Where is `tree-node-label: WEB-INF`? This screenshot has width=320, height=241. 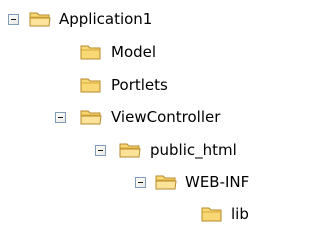
tree-node-label: WEB-INF is located at coordinates (217, 182).